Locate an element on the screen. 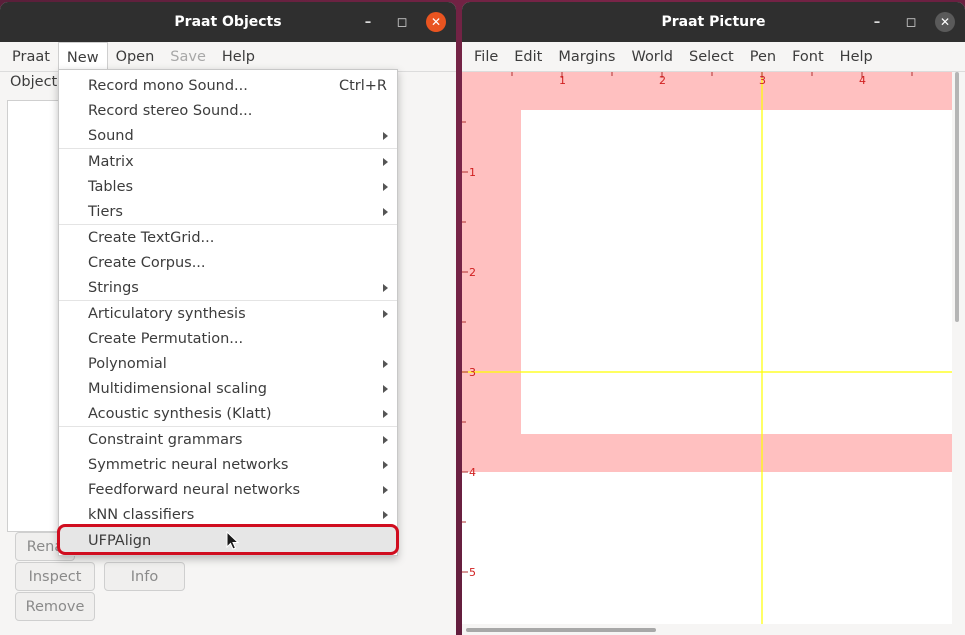 The width and height of the screenshot is (965, 635). menu-item-label: Acoustic synthesis (Klatt) is located at coordinates (180, 413).